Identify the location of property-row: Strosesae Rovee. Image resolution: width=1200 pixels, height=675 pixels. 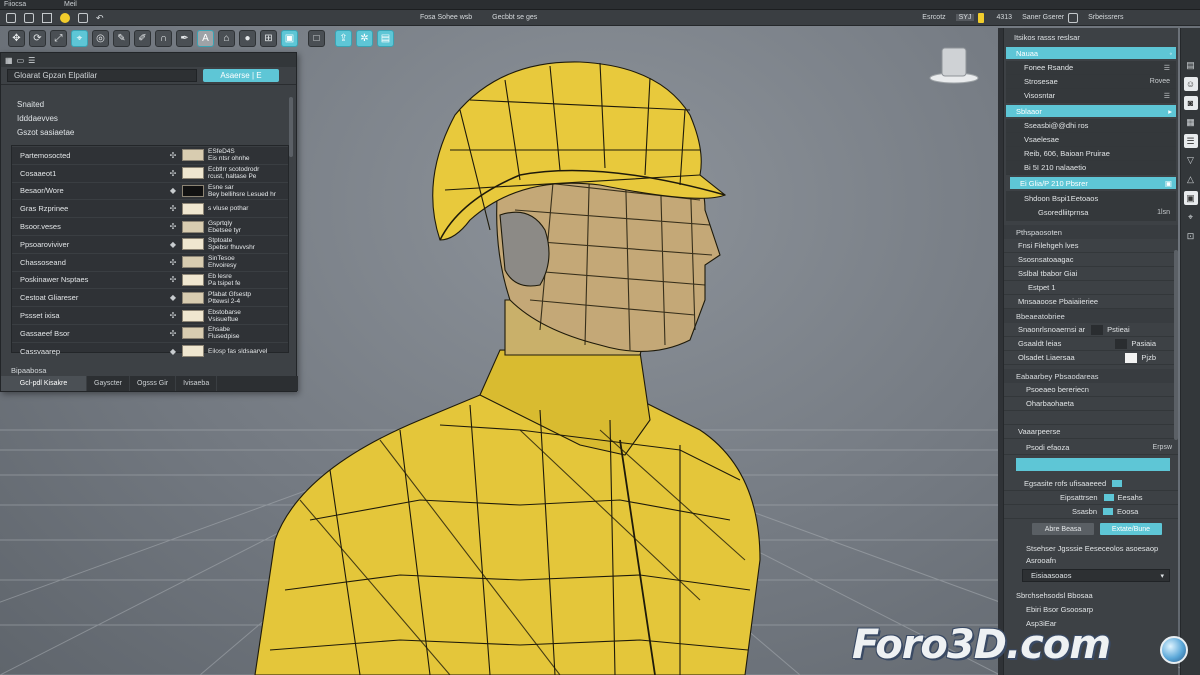
(1091, 82).